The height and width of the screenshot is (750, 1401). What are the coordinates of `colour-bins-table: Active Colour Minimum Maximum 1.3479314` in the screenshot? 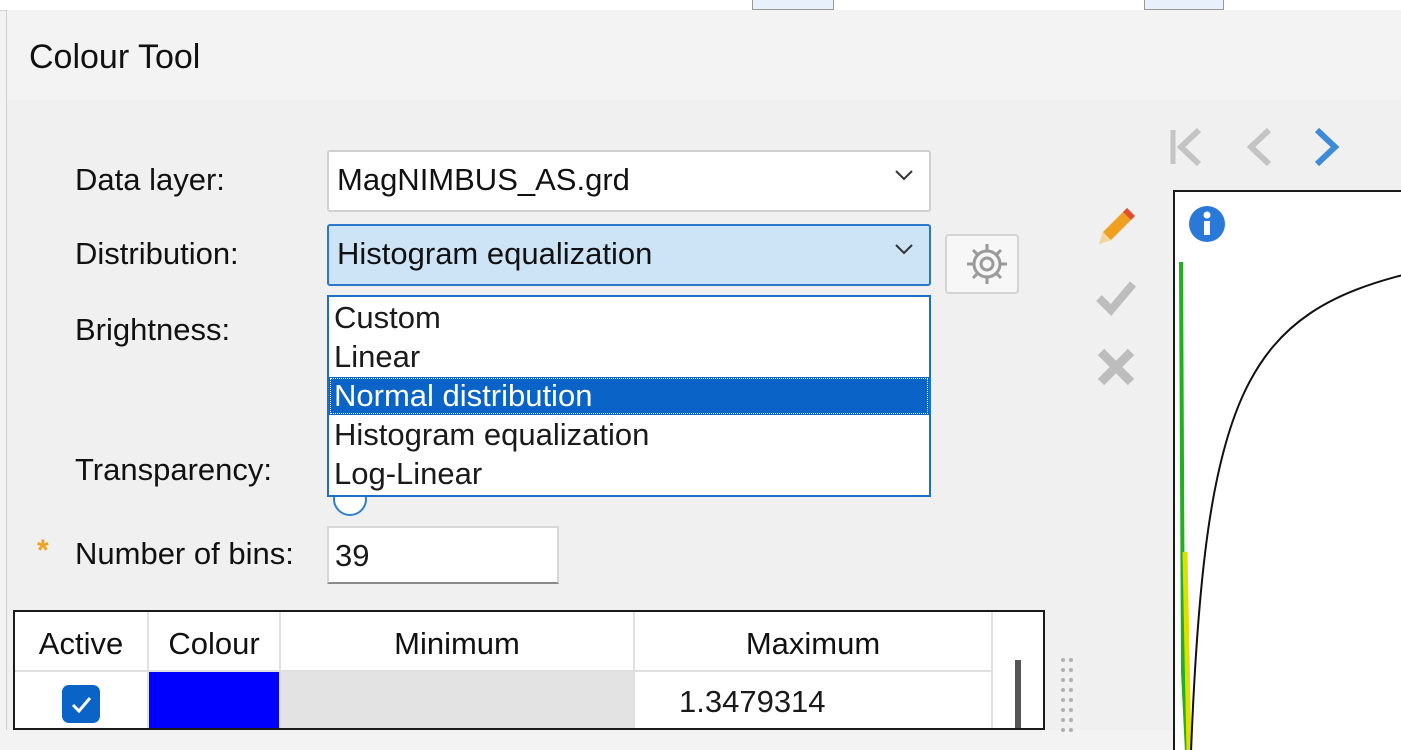 It's located at (529, 670).